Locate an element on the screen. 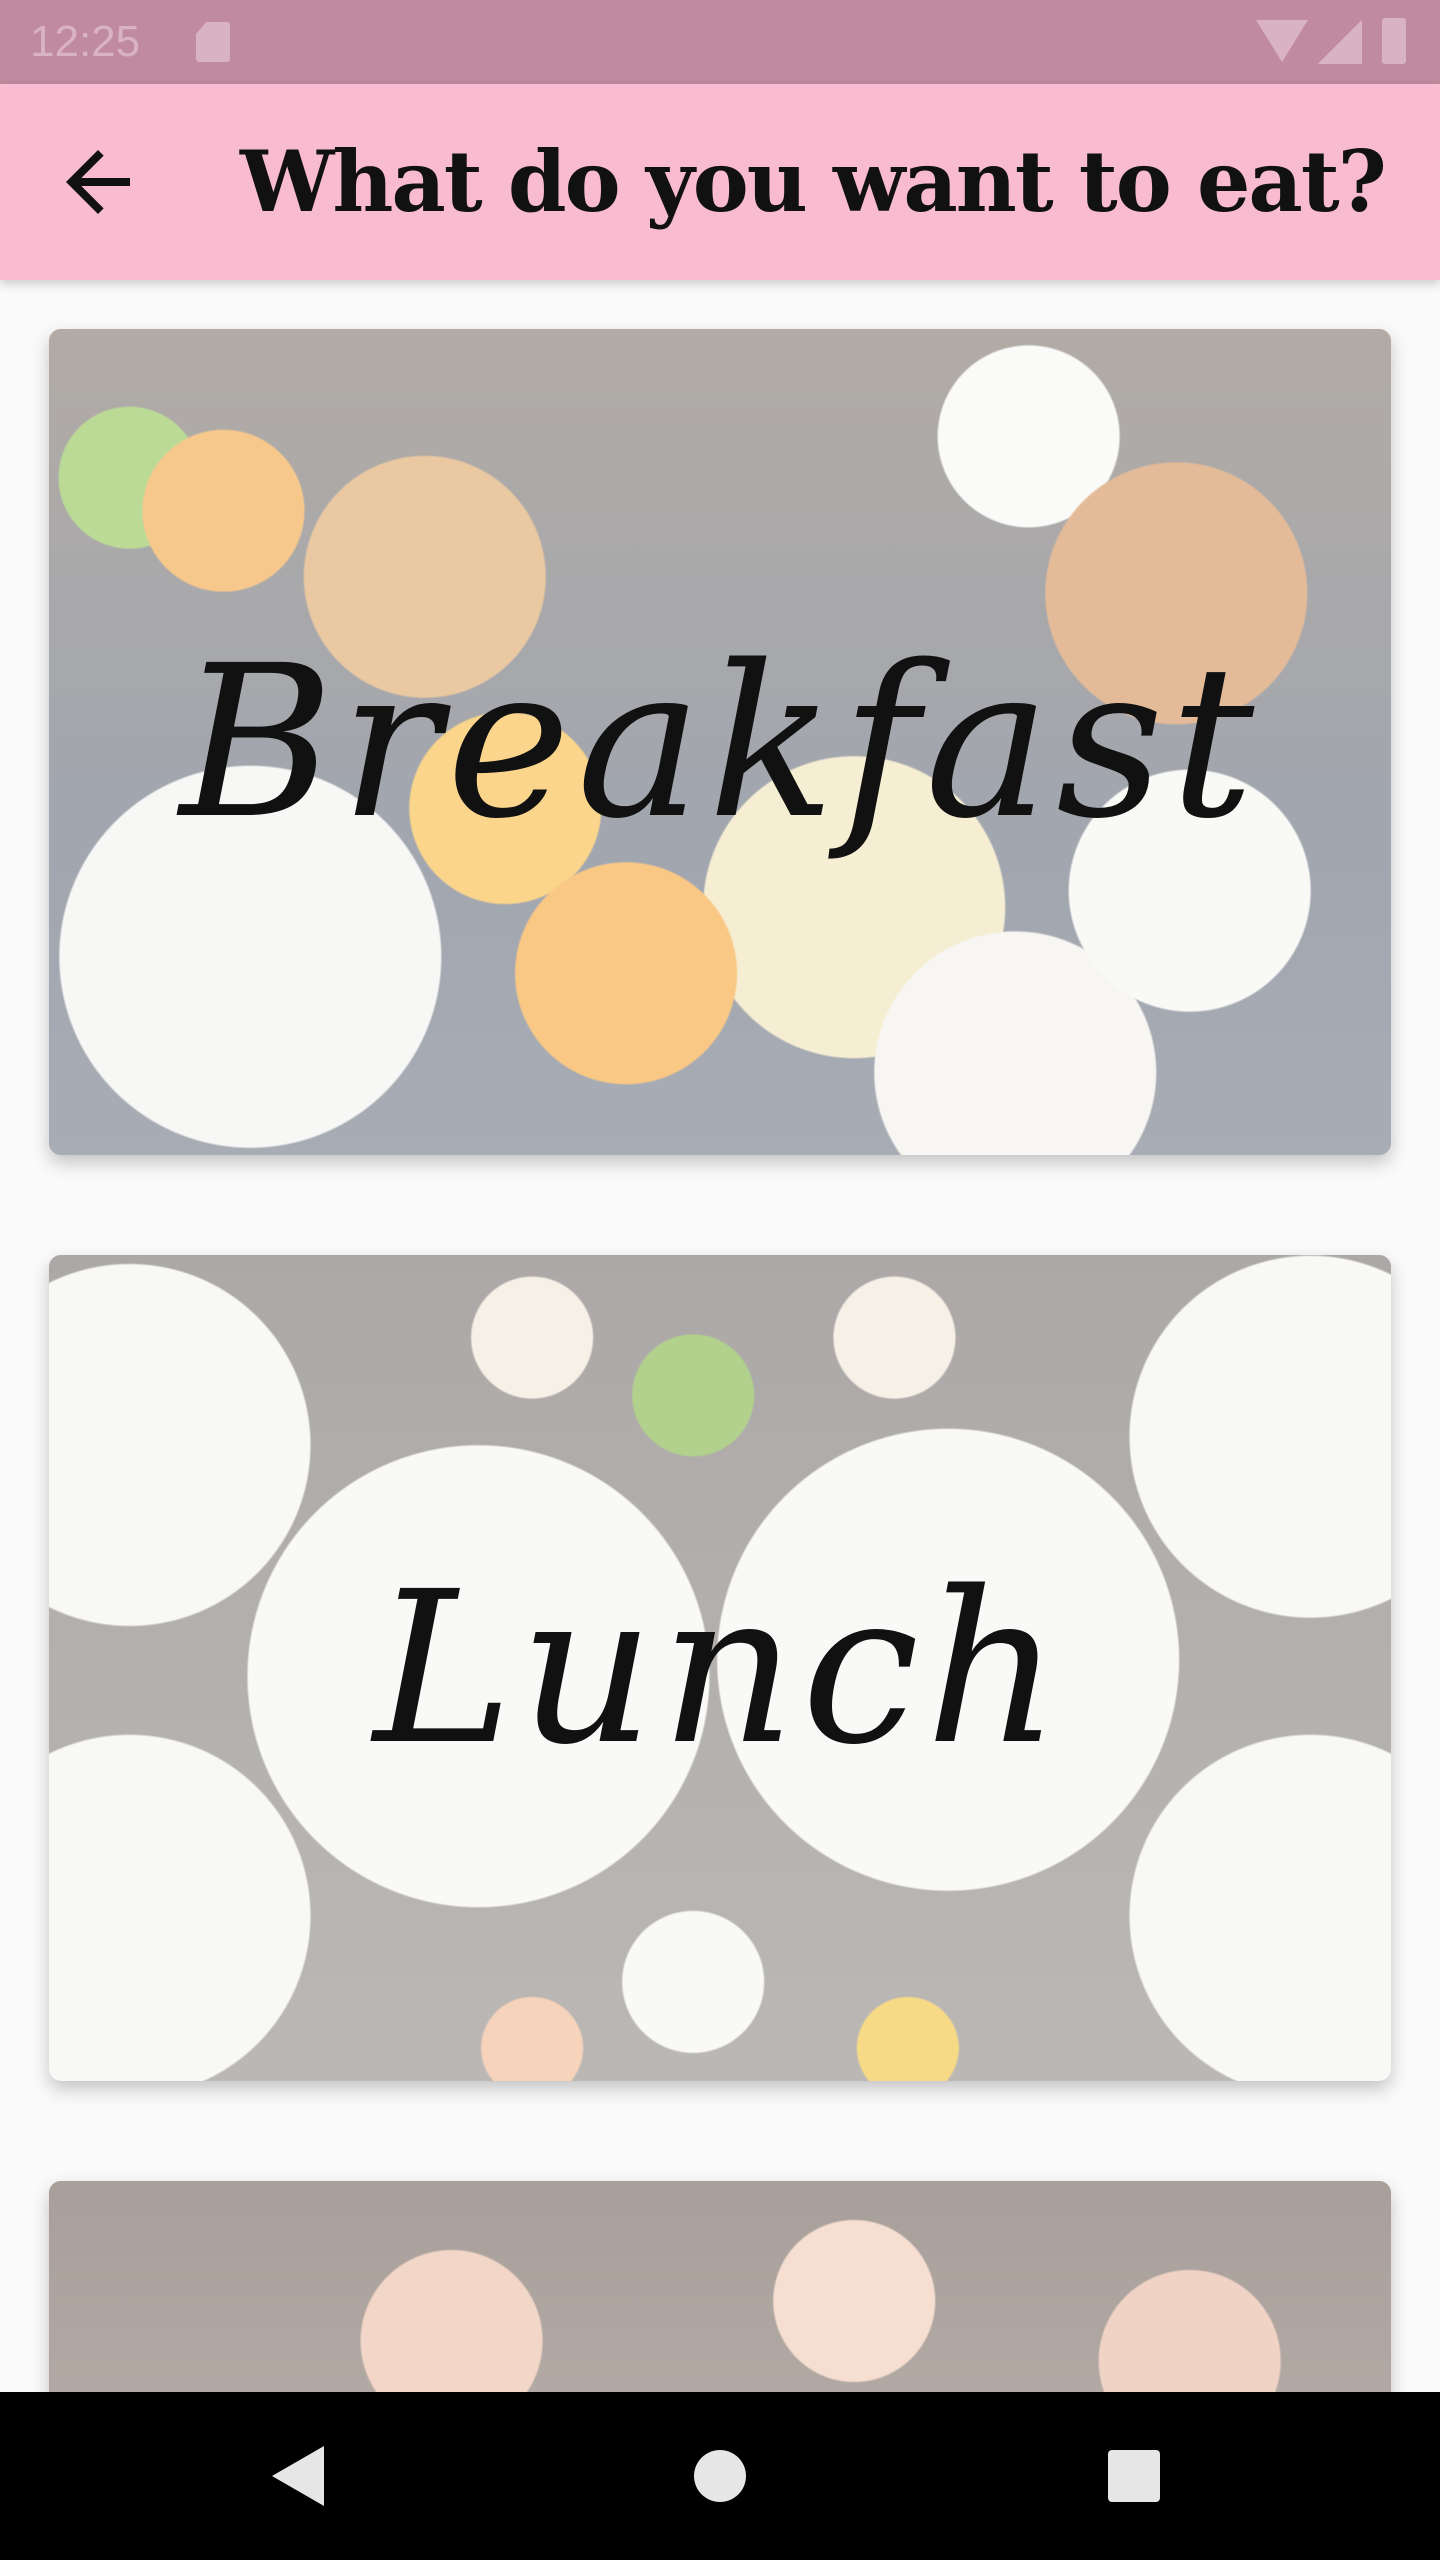 The height and width of the screenshot is (2560, 1440). nav-back-icon is located at coordinates (298, 2476).